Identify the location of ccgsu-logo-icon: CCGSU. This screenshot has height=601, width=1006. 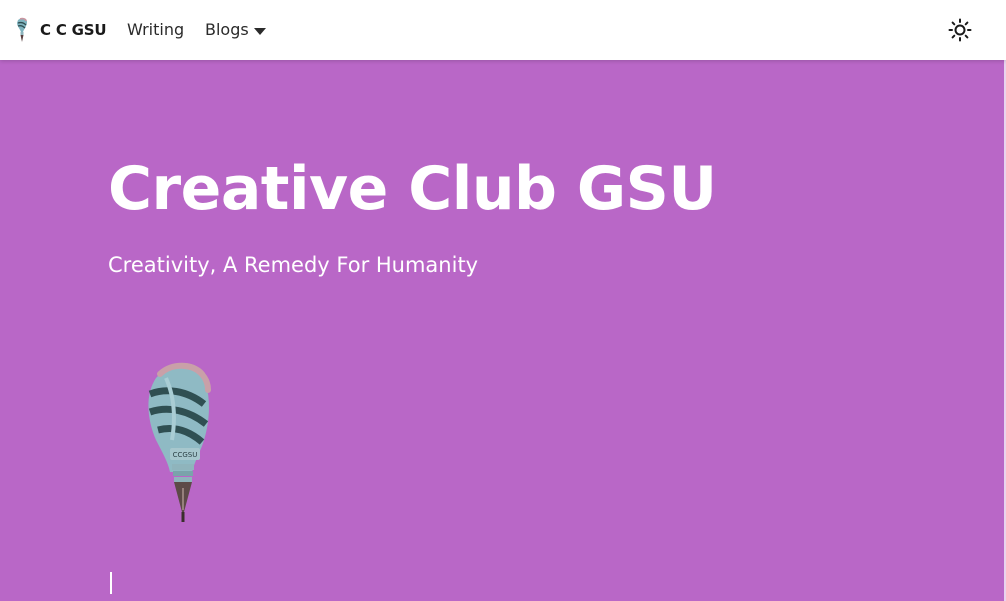
(179, 442).